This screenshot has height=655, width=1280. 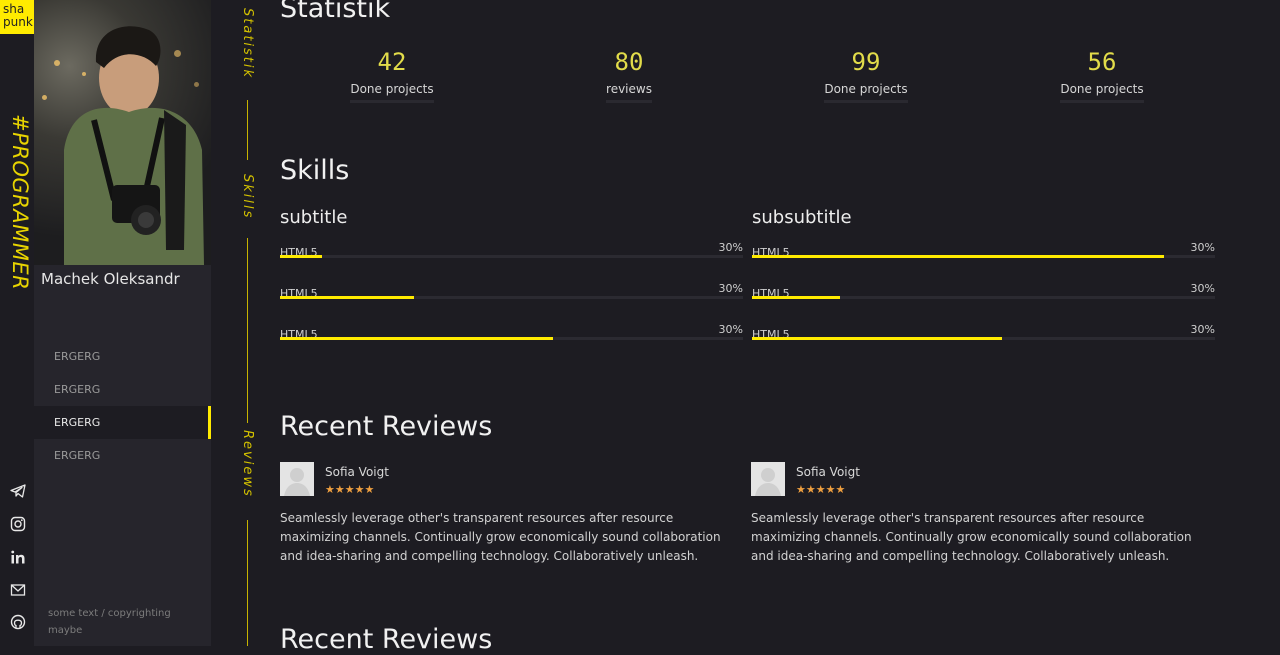 I want to click on nav-item-active: ERGERG, so click(x=122, y=422).